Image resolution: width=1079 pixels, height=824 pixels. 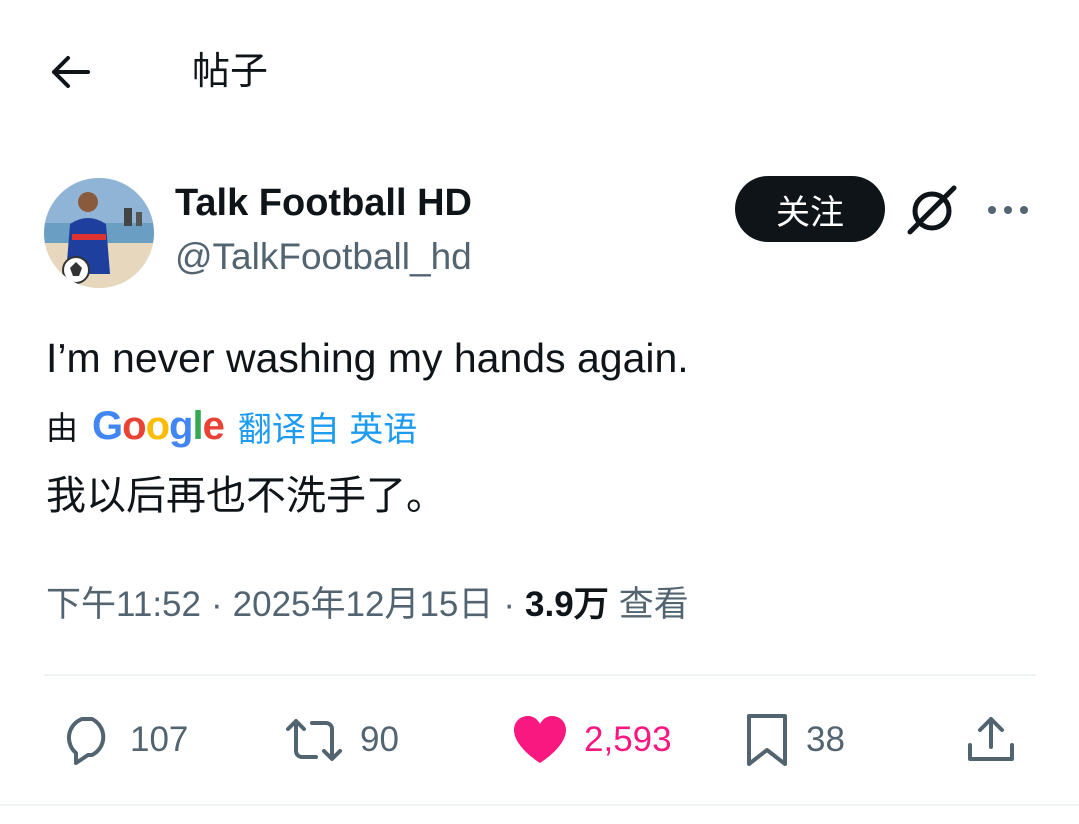 I want to click on share-button, so click(x=991, y=740).